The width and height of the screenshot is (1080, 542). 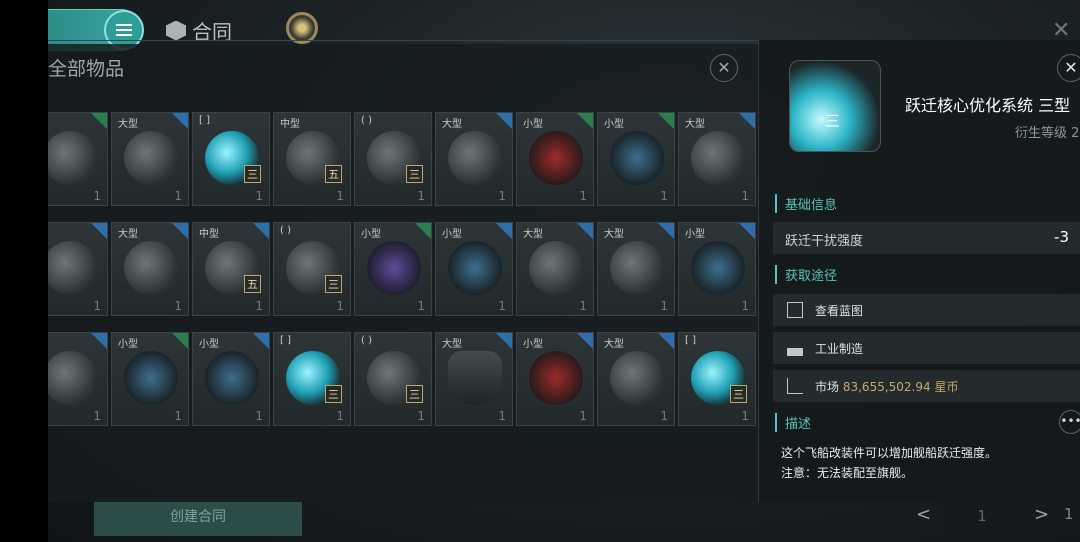 I want to click on item-image, so click(x=835, y=106).